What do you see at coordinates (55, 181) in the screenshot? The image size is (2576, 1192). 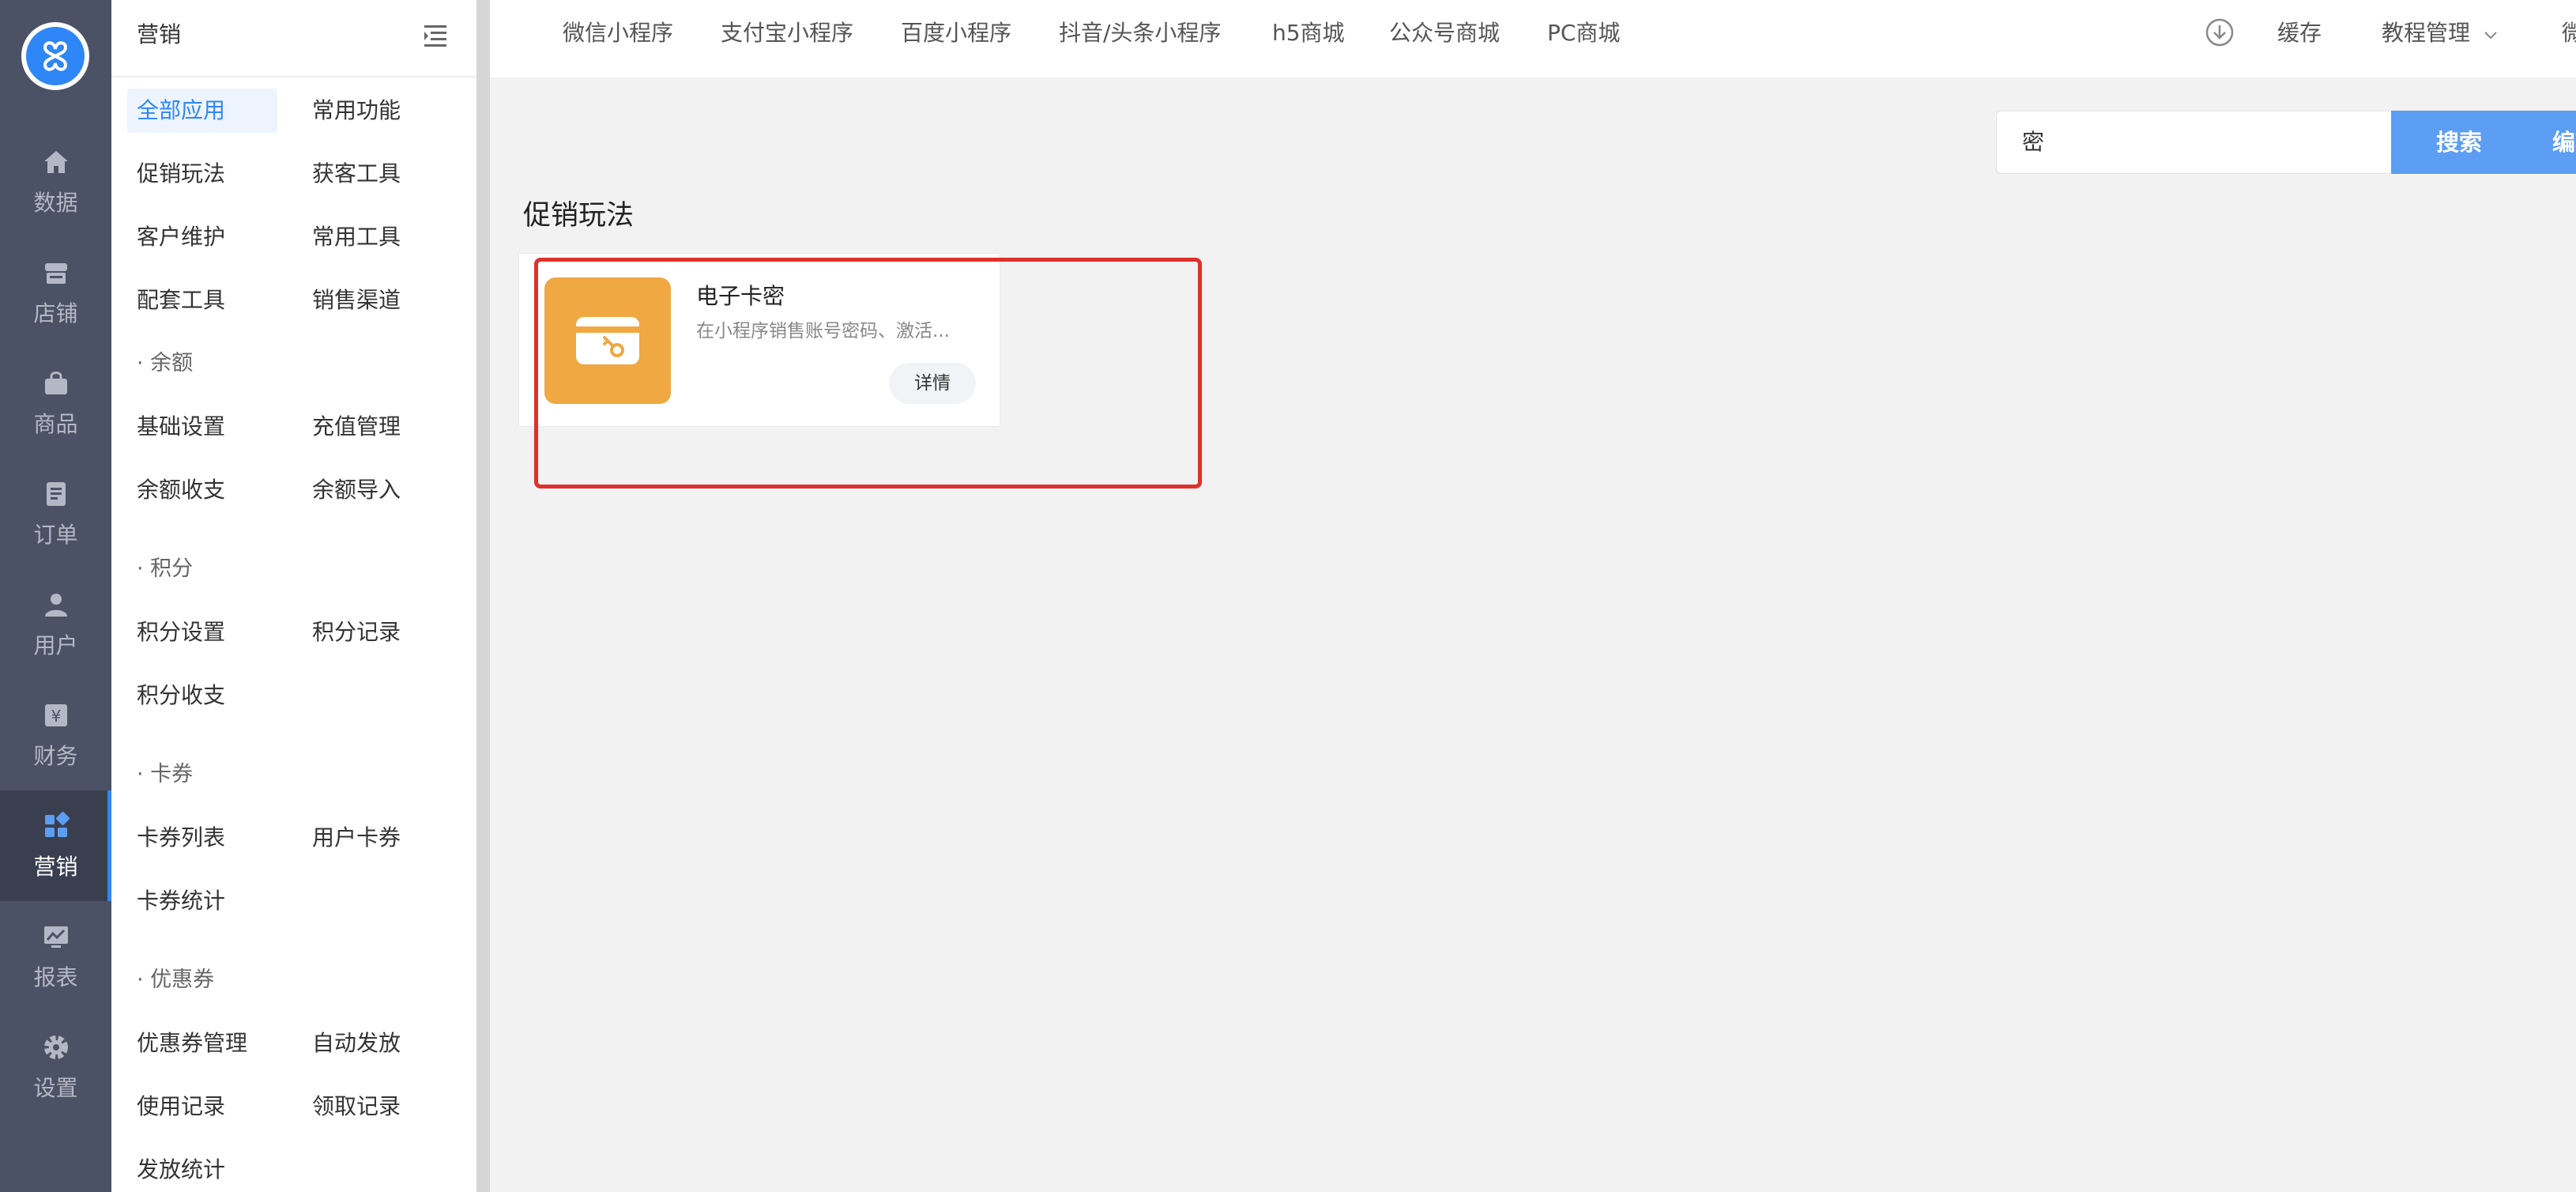 I see `rail-item-data: 数据` at bounding box center [55, 181].